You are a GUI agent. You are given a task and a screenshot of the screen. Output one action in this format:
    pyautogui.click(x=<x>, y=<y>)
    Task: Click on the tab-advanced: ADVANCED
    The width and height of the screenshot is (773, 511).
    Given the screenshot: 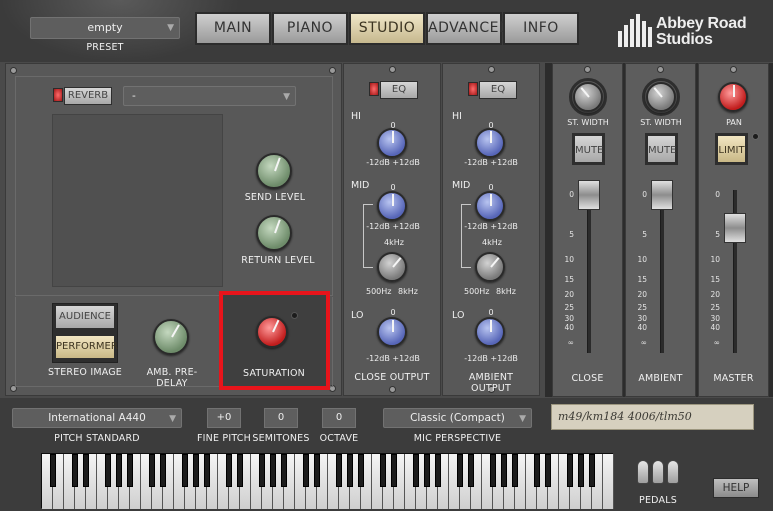 What is the action you would take?
    pyautogui.click(x=468, y=28)
    